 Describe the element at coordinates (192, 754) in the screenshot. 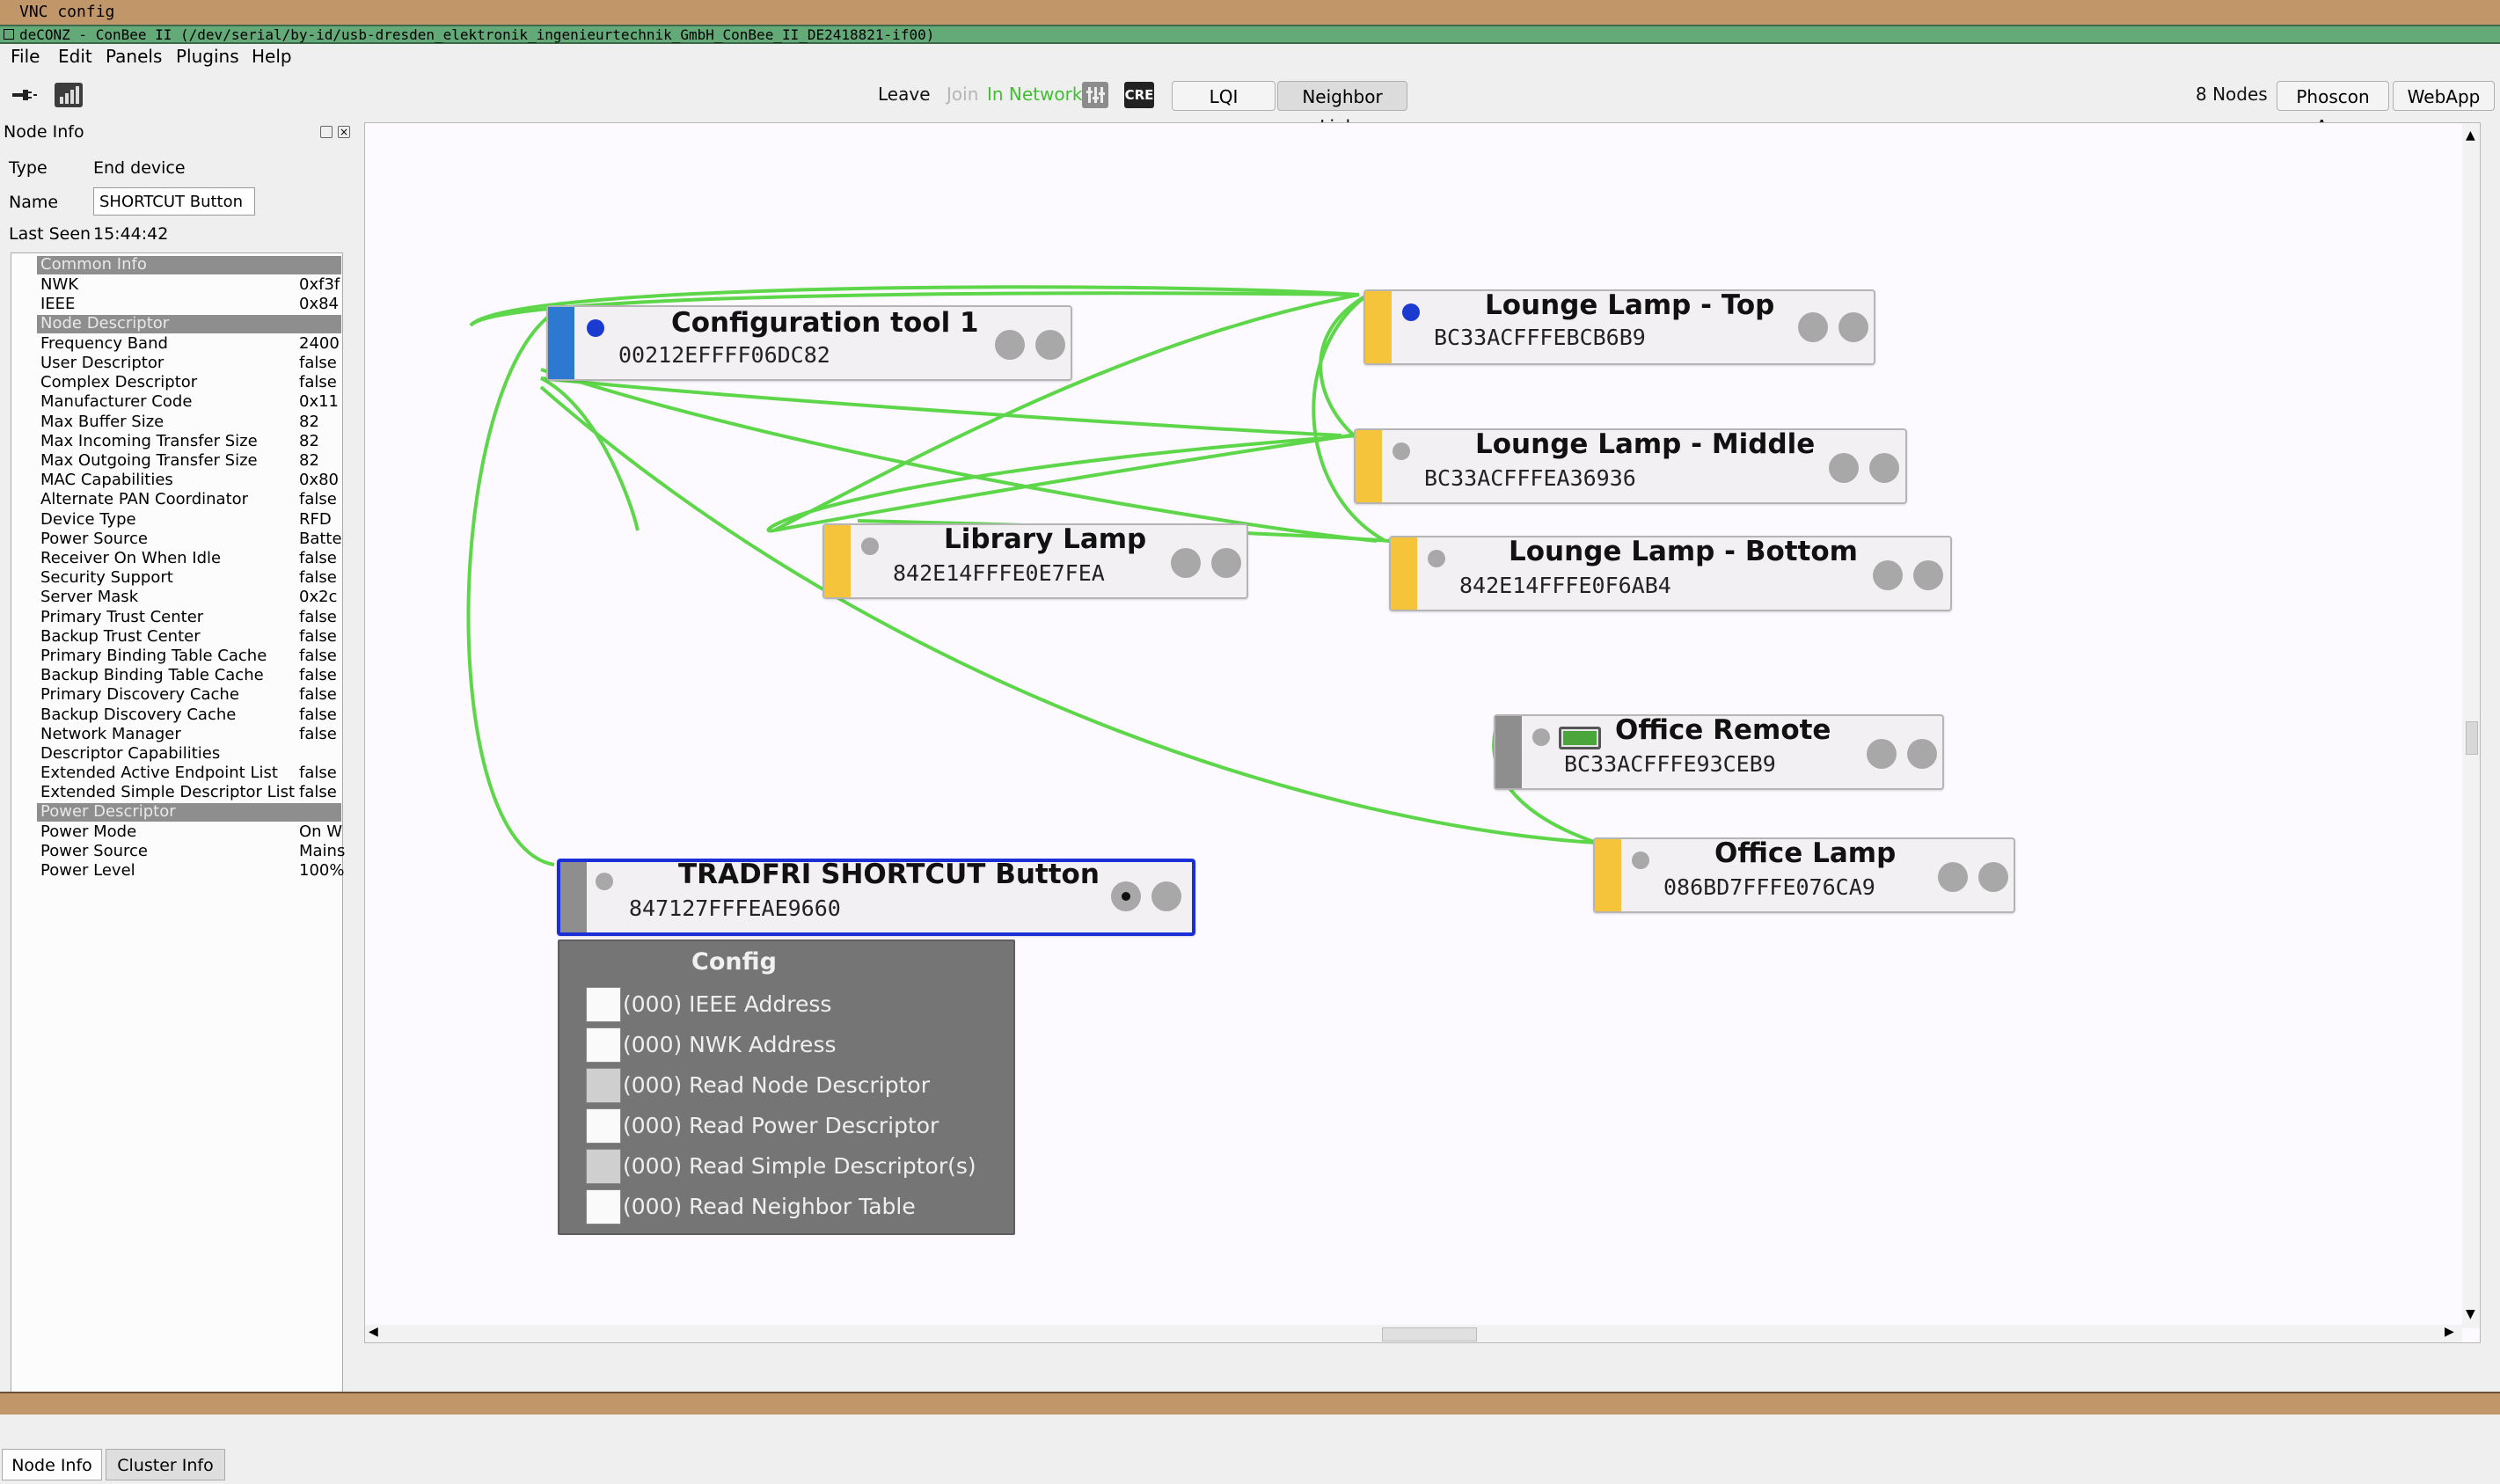

I see `property-row: Descriptor Capabilities` at that location.